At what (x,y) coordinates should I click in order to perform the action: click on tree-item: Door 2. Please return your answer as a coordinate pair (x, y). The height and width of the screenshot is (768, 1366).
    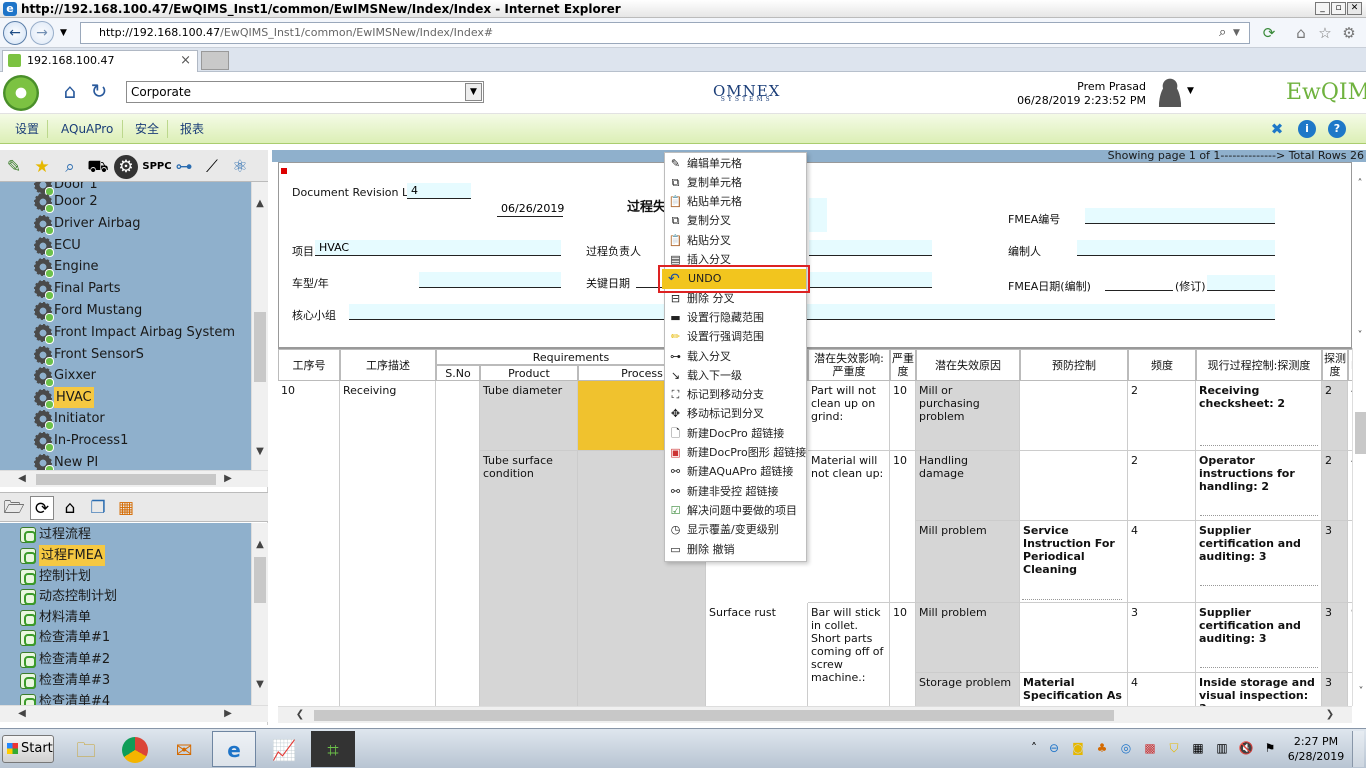
    Looking at the image, I should click on (66, 202).